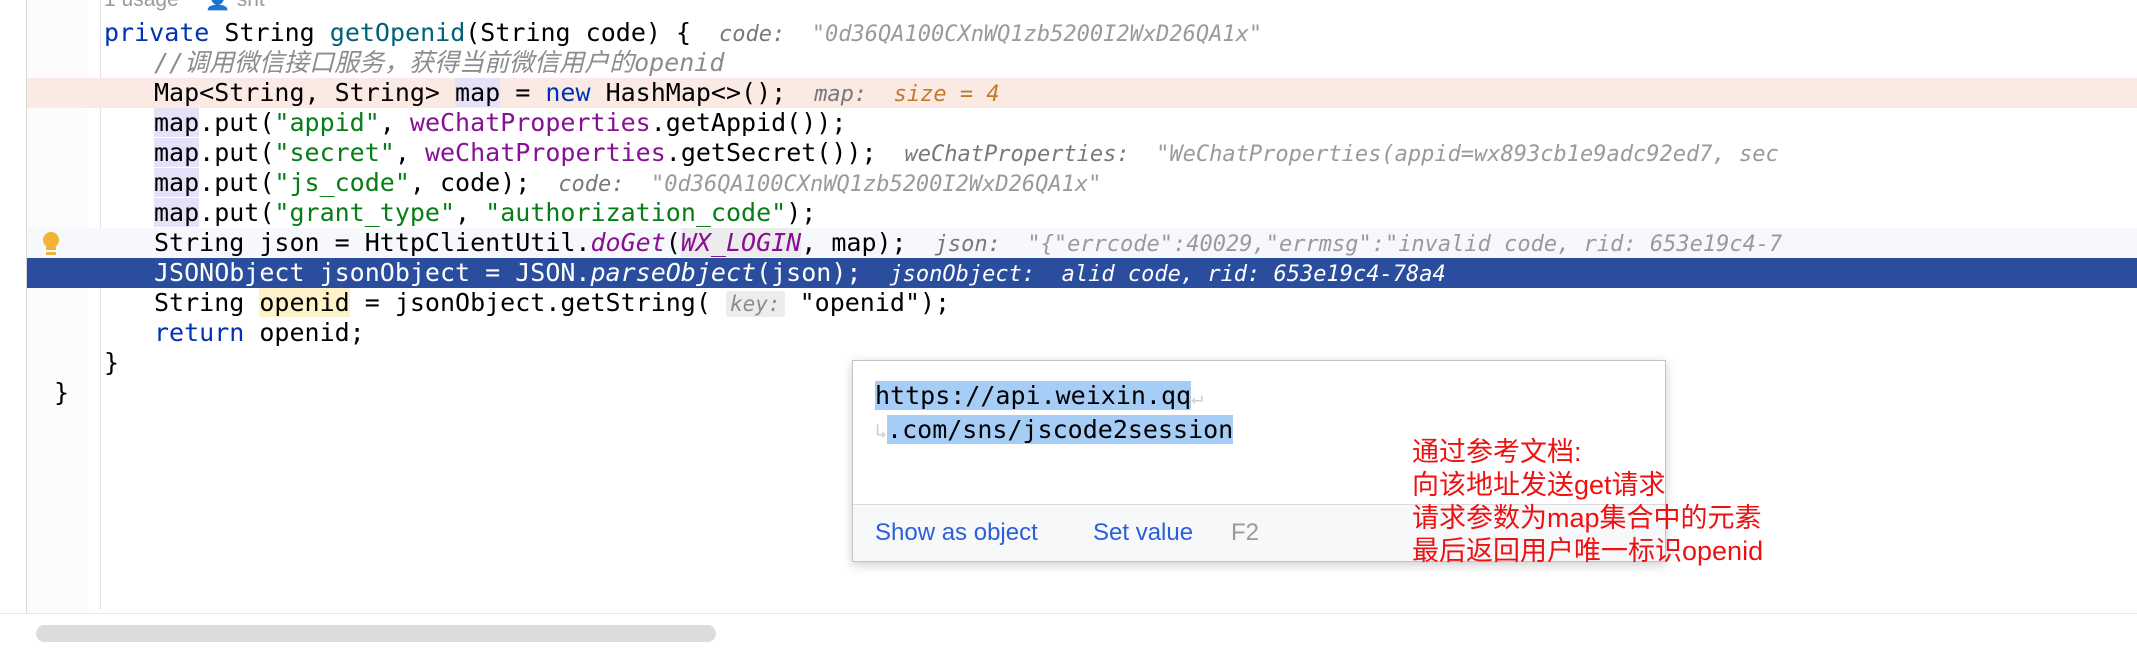 The height and width of the screenshot is (664, 2137). I want to click on line-parseobject-seg-0: JSONObject jsonObject = JSON., so click(372, 272).